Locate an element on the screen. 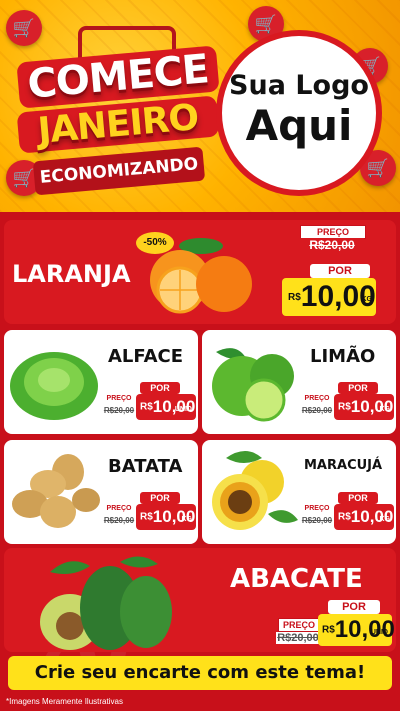 Image resolution: width=400 pixels, height=711 pixels. product-name: BATATA is located at coordinates (145, 466).